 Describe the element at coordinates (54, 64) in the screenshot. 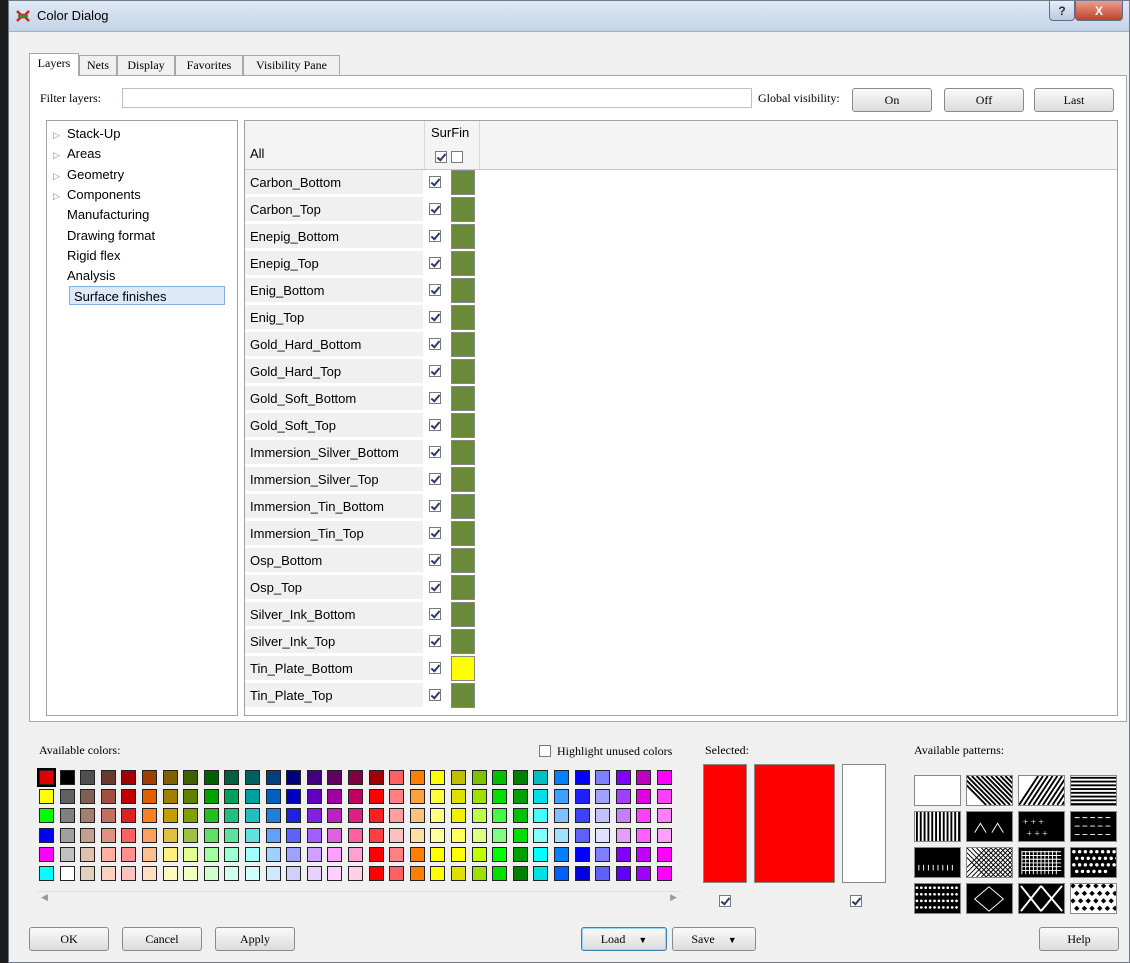

I see `tab-layers: Layers` at that location.